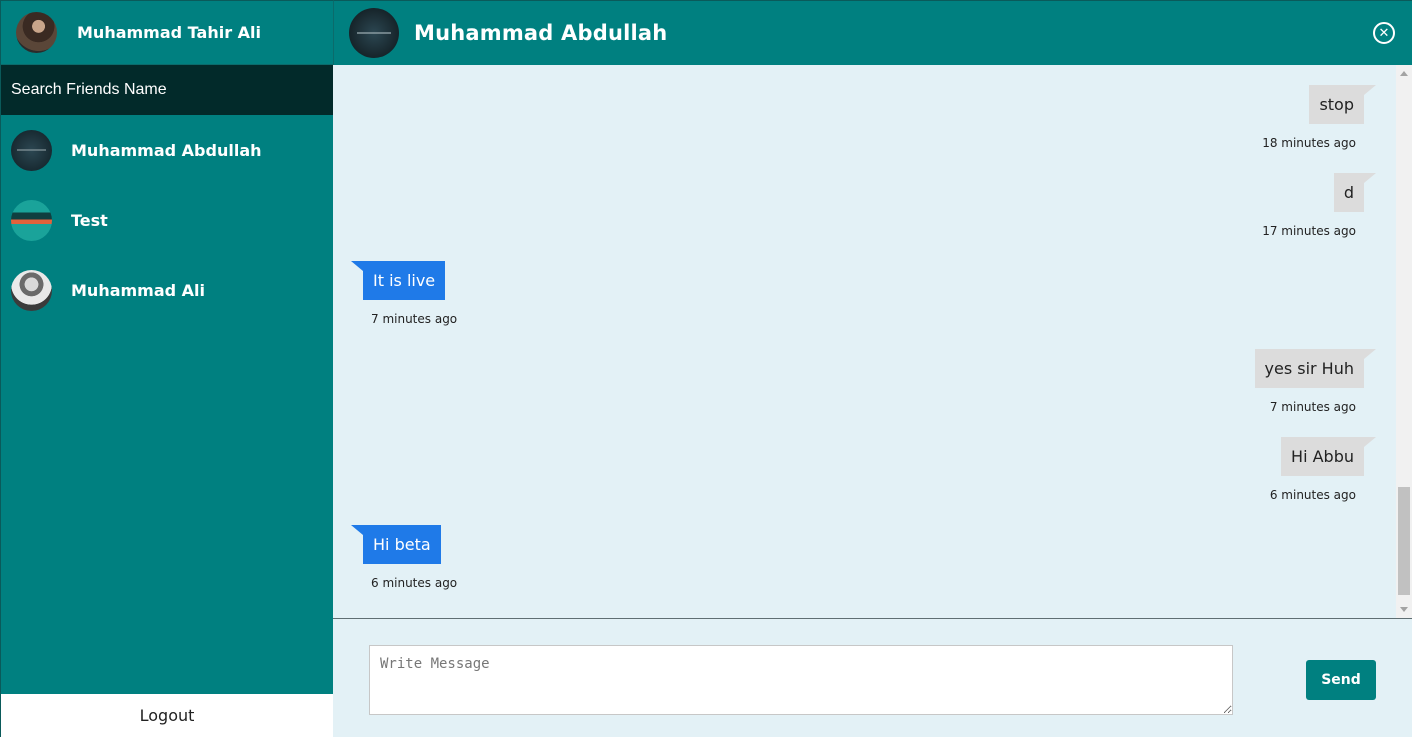  Describe the element at coordinates (1319, 205) in the screenshot. I see `message-outgoing: d 17 minutes ago` at that location.